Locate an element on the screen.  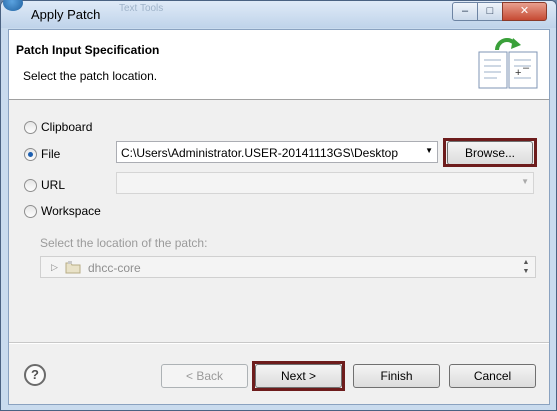
footer-separator is located at coordinates (279, 343).